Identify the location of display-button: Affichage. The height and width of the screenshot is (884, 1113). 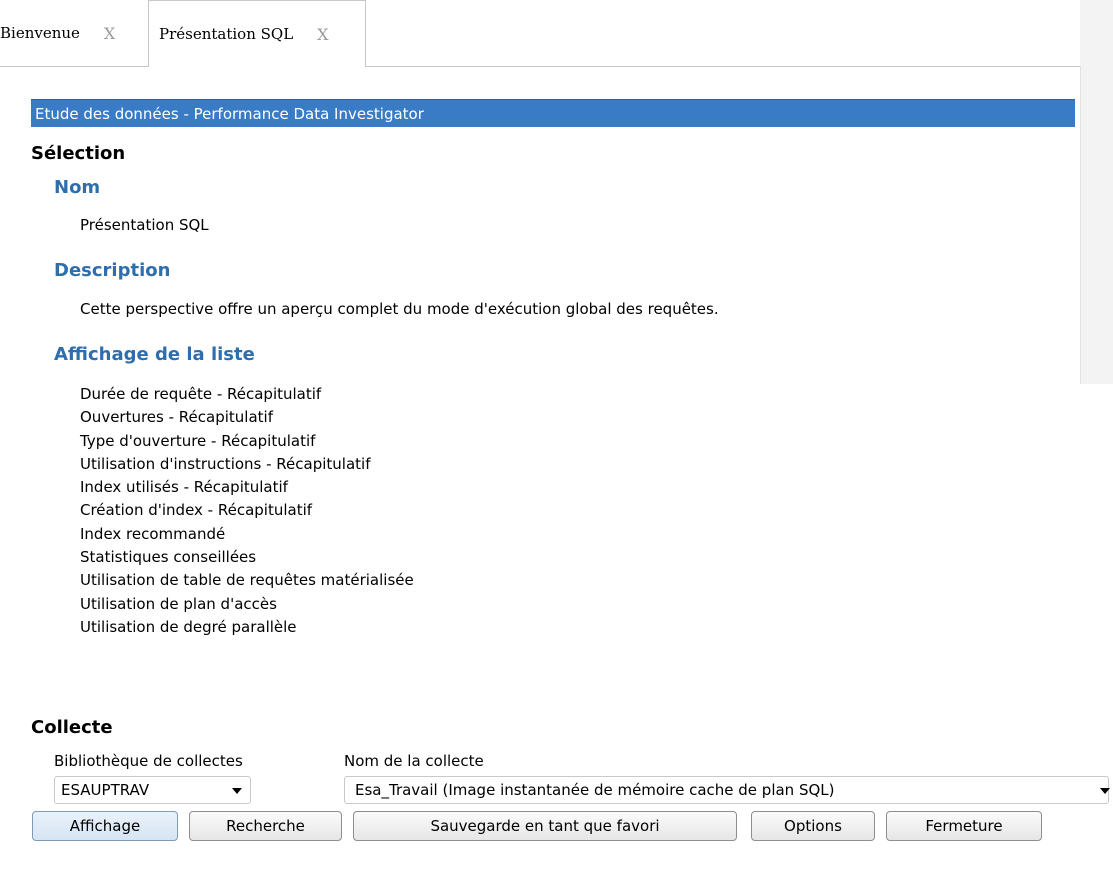
(105, 826).